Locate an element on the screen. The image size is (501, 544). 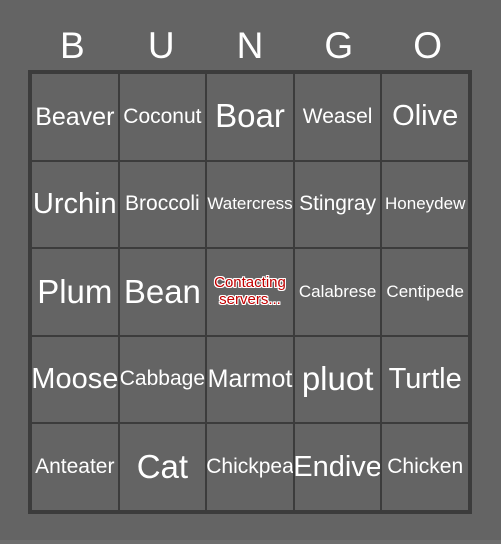
header-letter-b: B is located at coordinates (72, 45).